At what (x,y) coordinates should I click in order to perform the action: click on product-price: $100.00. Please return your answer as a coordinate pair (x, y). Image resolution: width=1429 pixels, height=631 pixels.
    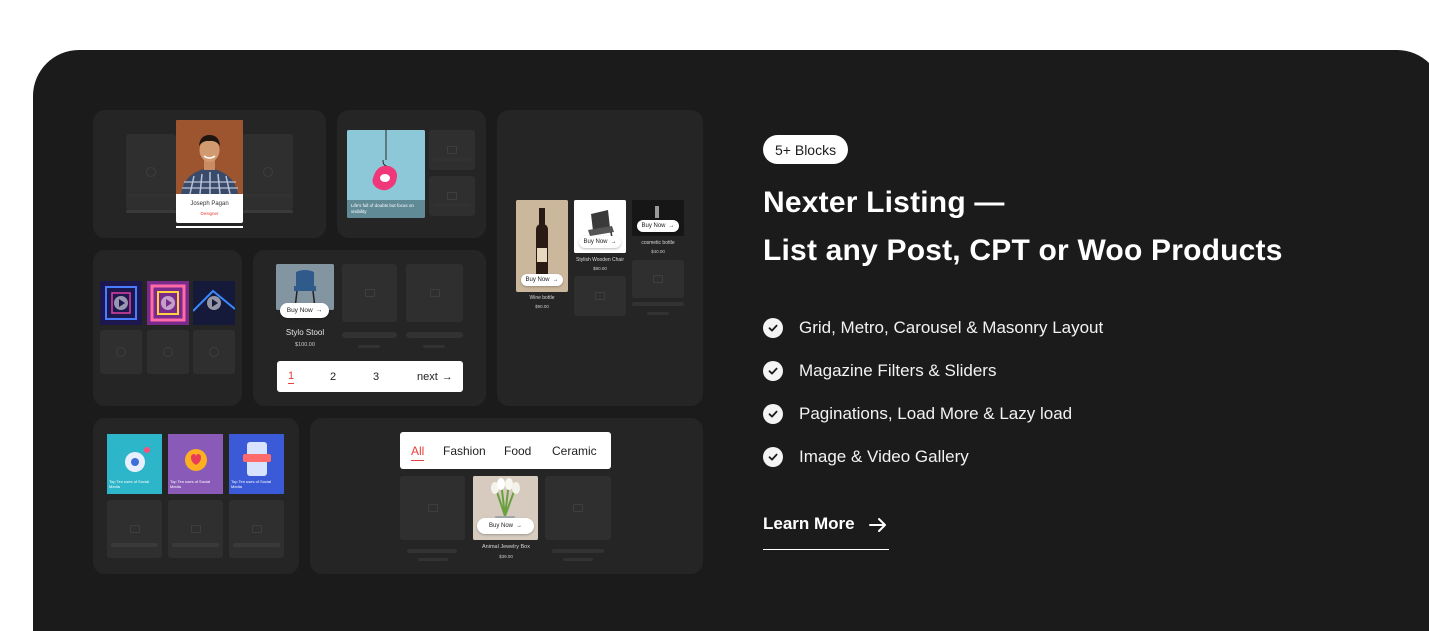
    Looking at the image, I should click on (305, 345).